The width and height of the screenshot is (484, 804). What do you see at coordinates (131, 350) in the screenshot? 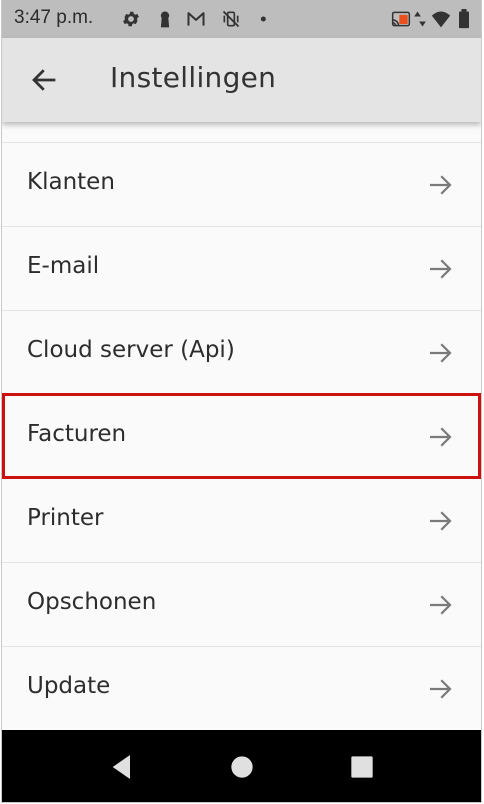
I see `settings-item-label: Cloud server (Api)` at bounding box center [131, 350].